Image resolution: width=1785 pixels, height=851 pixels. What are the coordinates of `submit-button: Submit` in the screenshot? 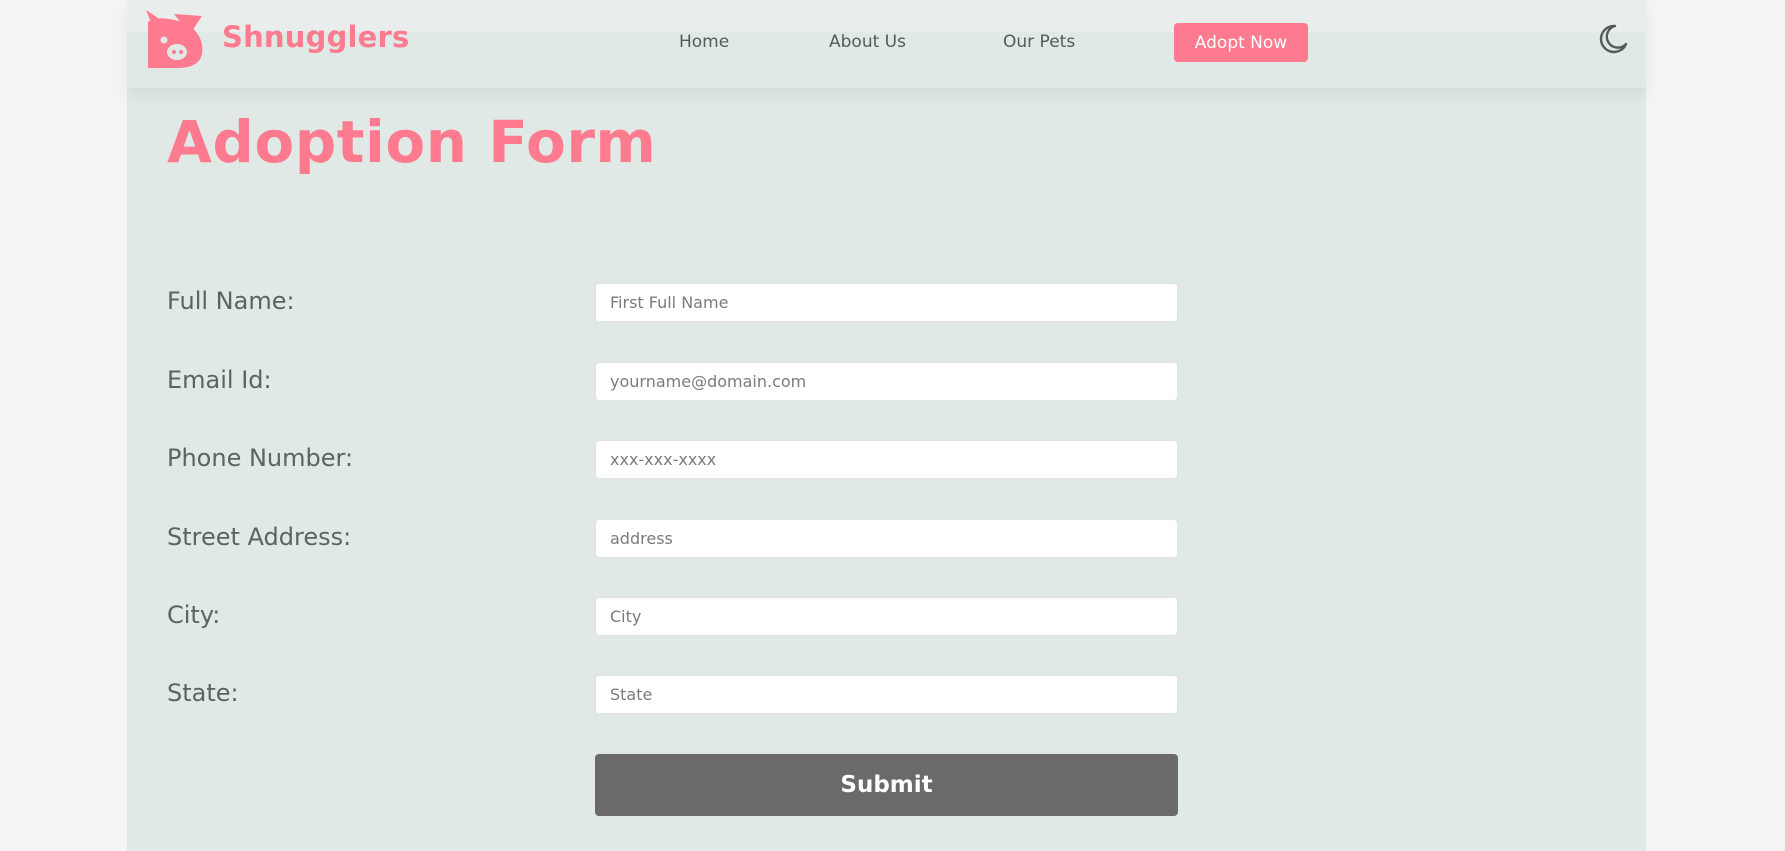 It's located at (886, 785).